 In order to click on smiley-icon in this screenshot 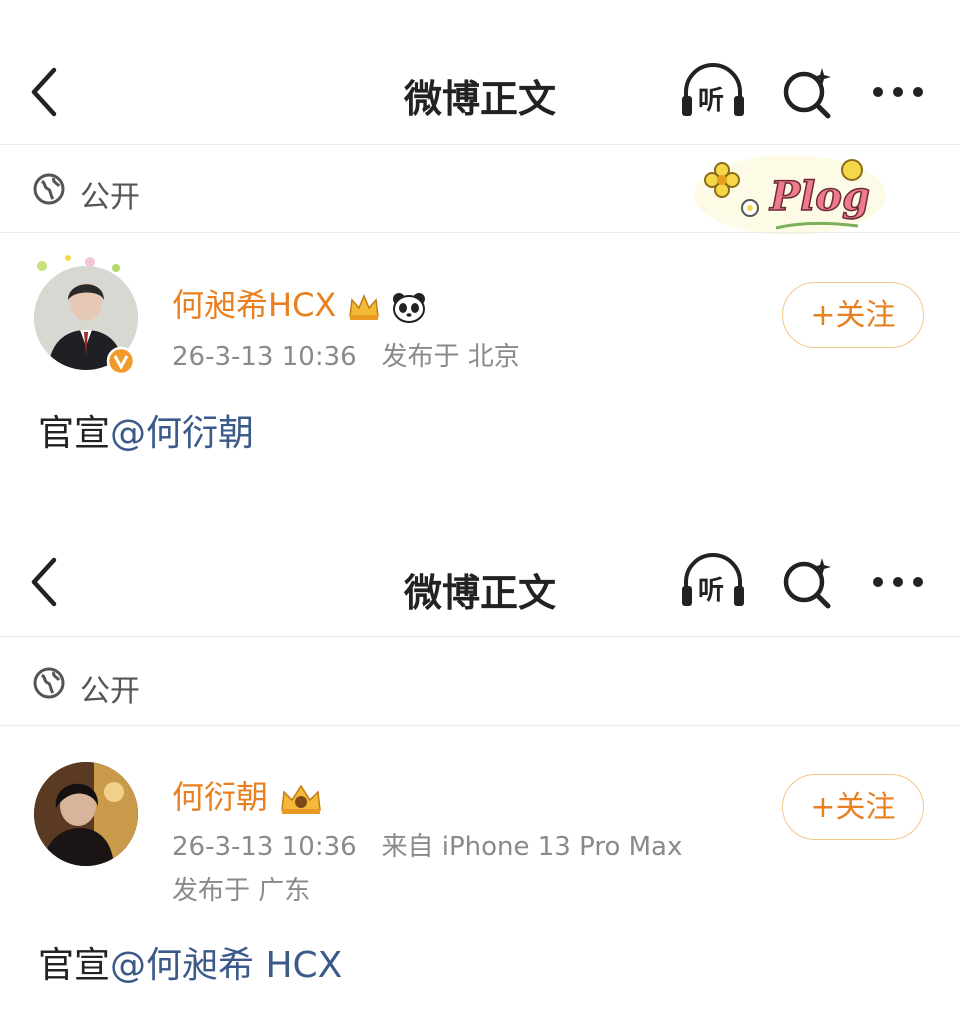, I will do `click(852, 170)`.